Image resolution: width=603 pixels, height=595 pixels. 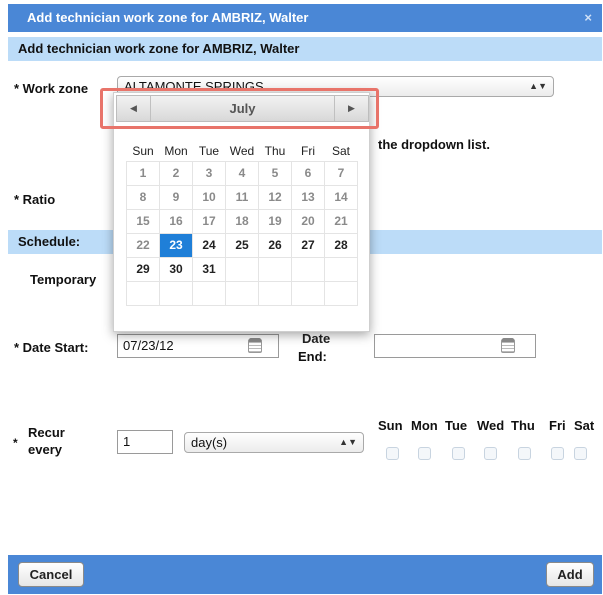 I want to click on datepicker-week-row: 22 23 24 25 26 27 28, so click(x=242, y=245).